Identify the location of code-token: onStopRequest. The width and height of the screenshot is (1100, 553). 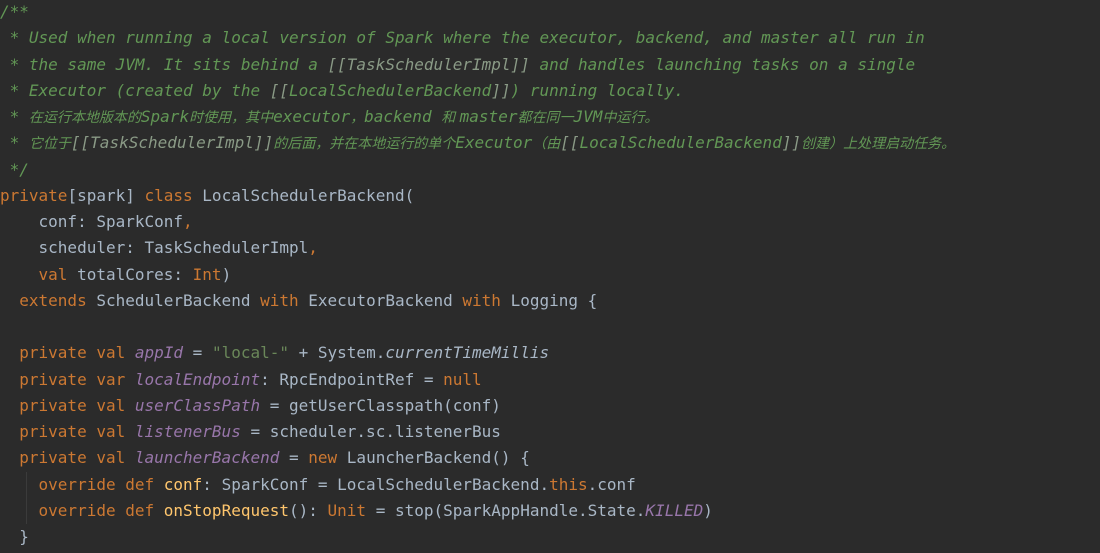
(226, 510).